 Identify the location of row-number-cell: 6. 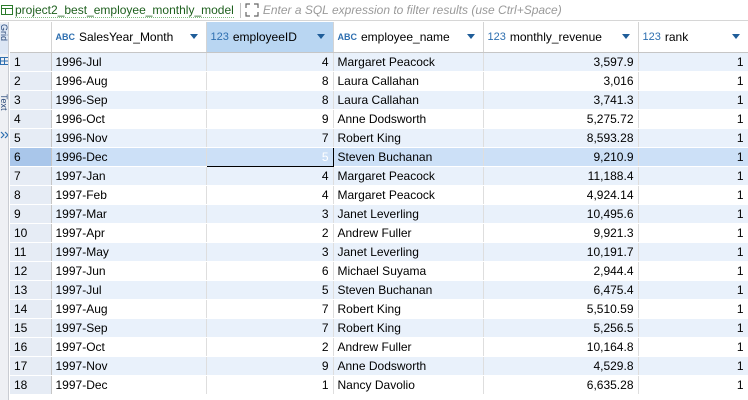
(31, 157).